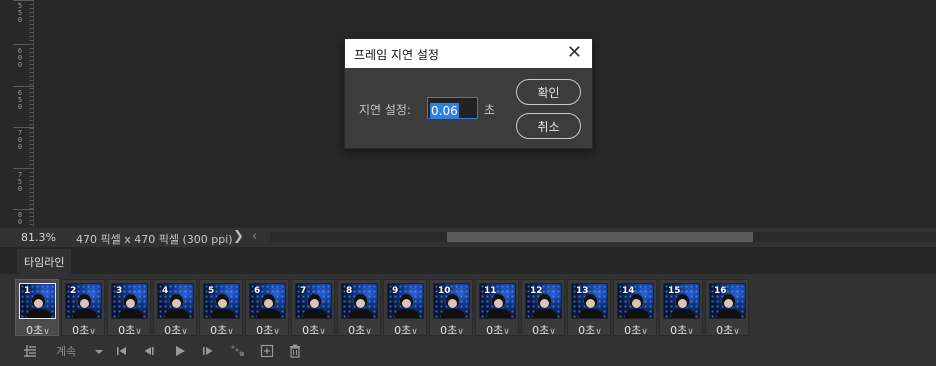  What do you see at coordinates (468, 53) in the screenshot?
I see `dialog-titlebar: 프레임 지연 설정 ✕` at bounding box center [468, 53].